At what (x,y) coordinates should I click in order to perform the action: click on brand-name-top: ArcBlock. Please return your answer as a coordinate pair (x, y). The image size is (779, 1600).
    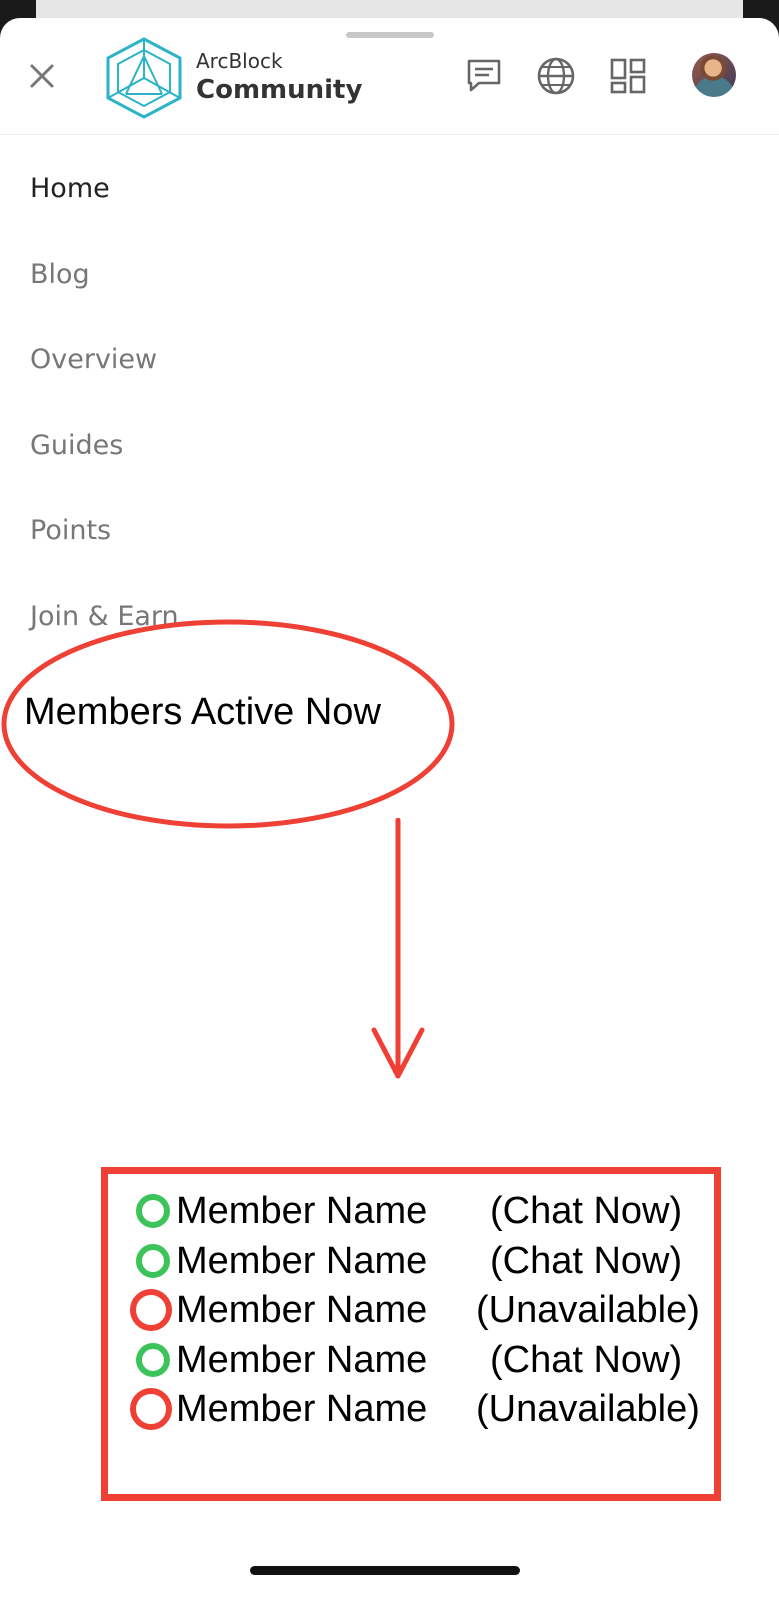
    Looking at the image, I should click on (239, 61).